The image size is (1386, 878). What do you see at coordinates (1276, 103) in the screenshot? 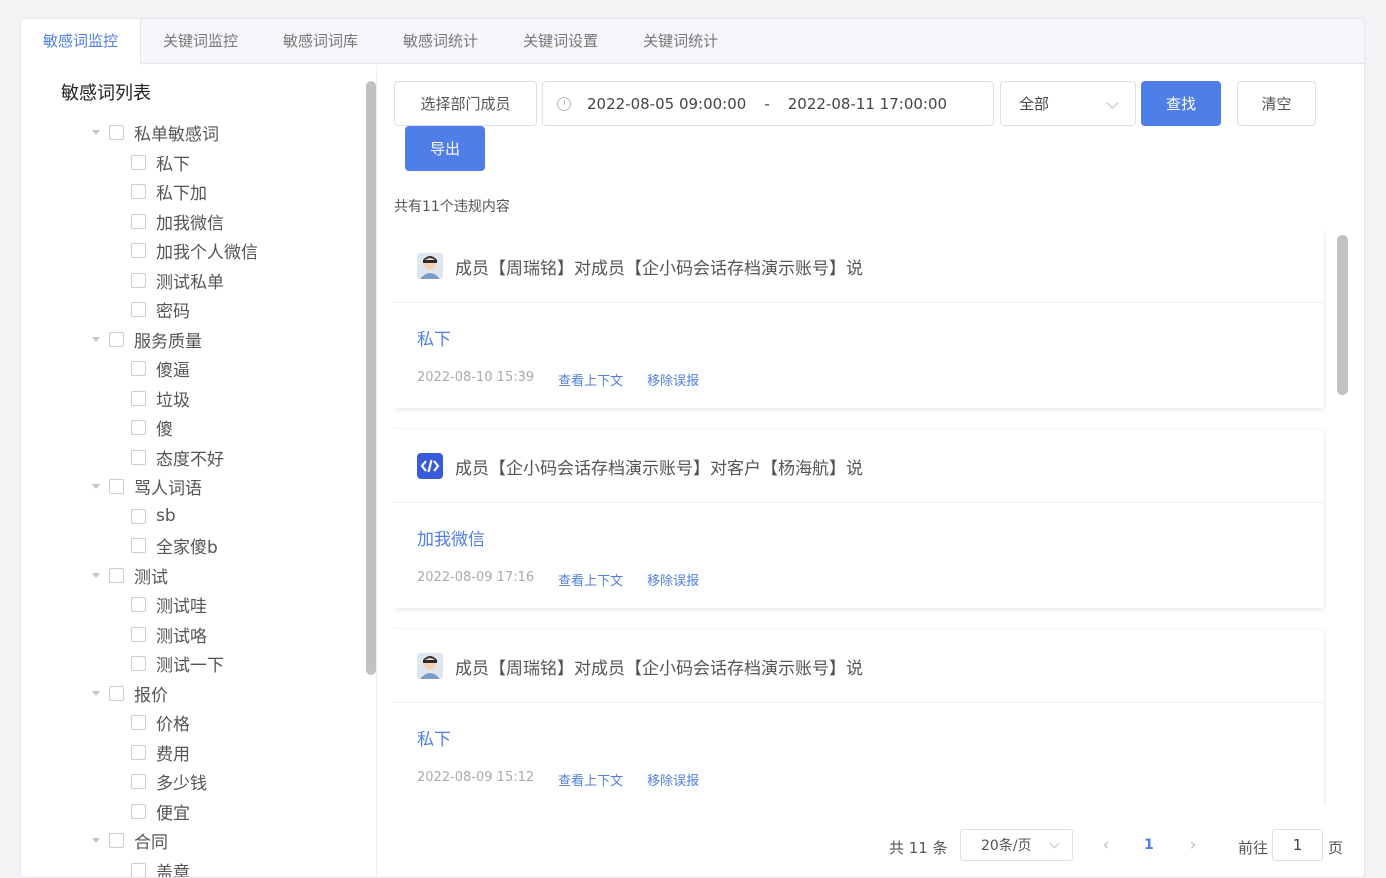
I see `clear-button: 清空` at bounding box center [1276, 103].